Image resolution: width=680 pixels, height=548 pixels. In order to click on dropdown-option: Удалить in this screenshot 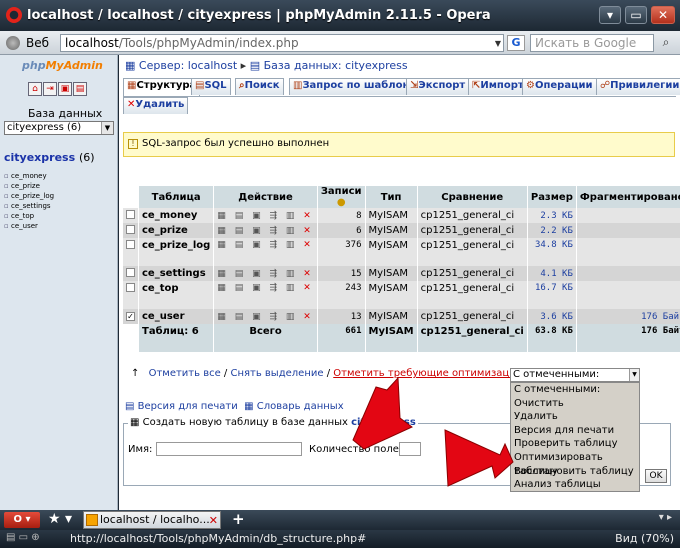, I will do `click(575, 417)`.